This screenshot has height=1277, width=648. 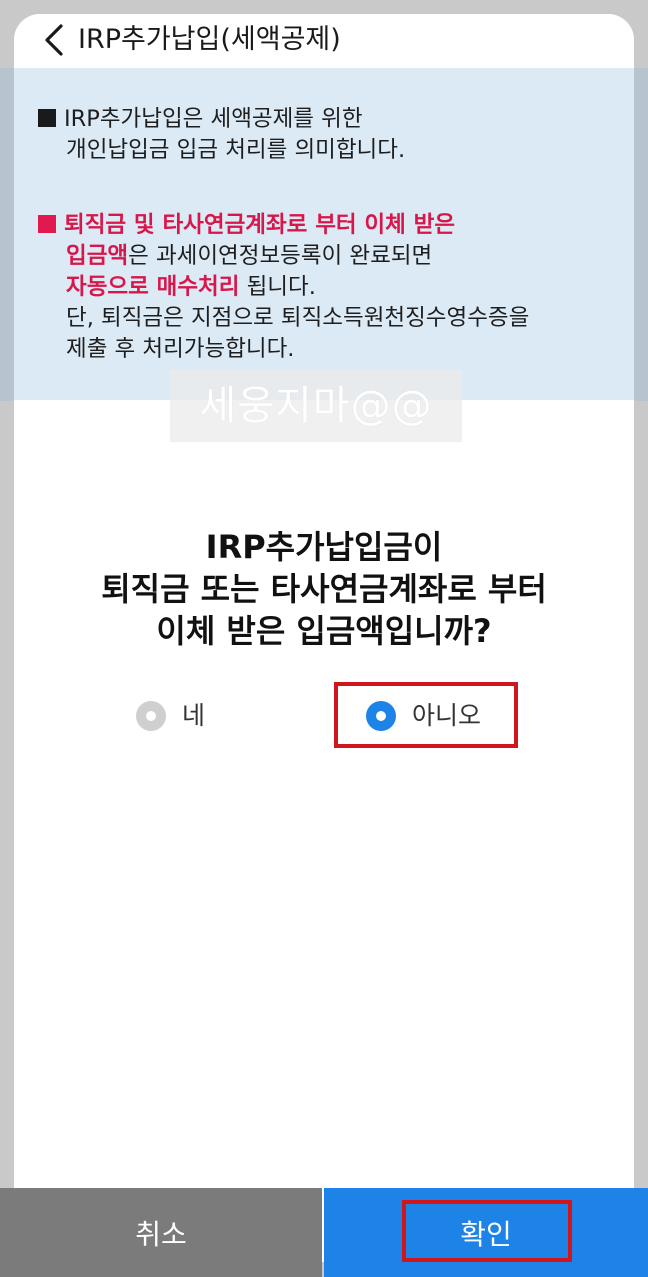 I want to click on watermark: 세웅지마@@, so click(x=316, y=406).